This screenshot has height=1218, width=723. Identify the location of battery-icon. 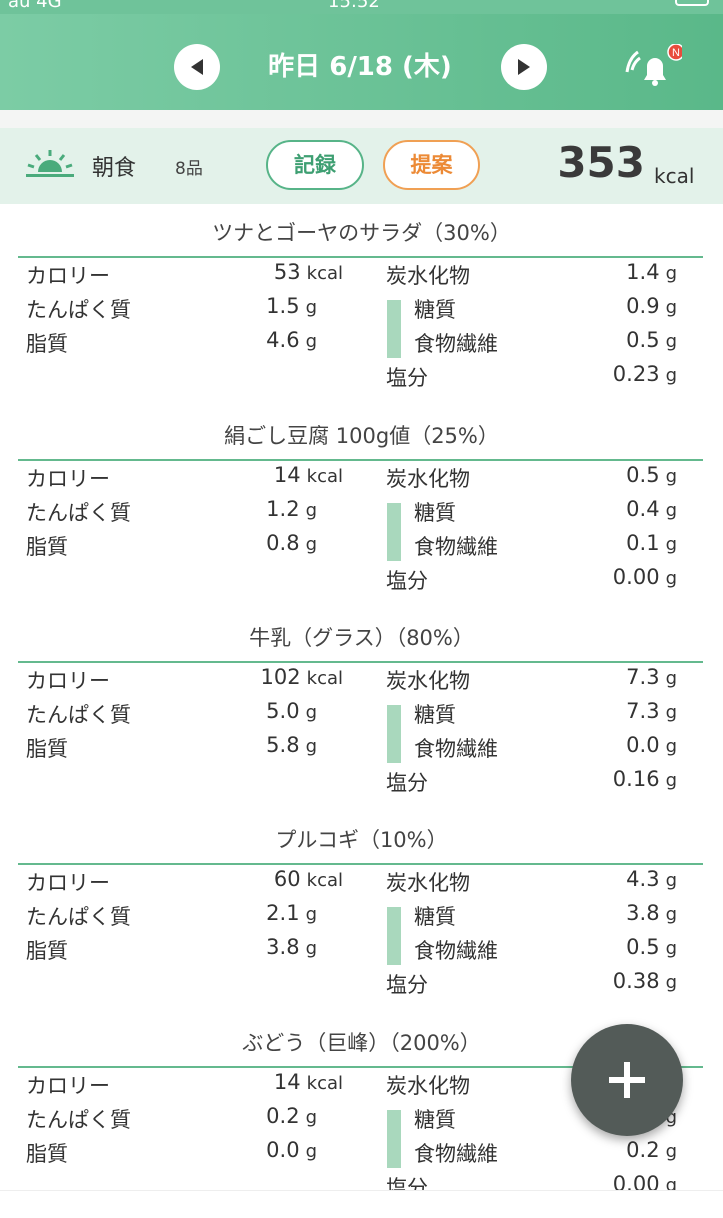
(692, 3).